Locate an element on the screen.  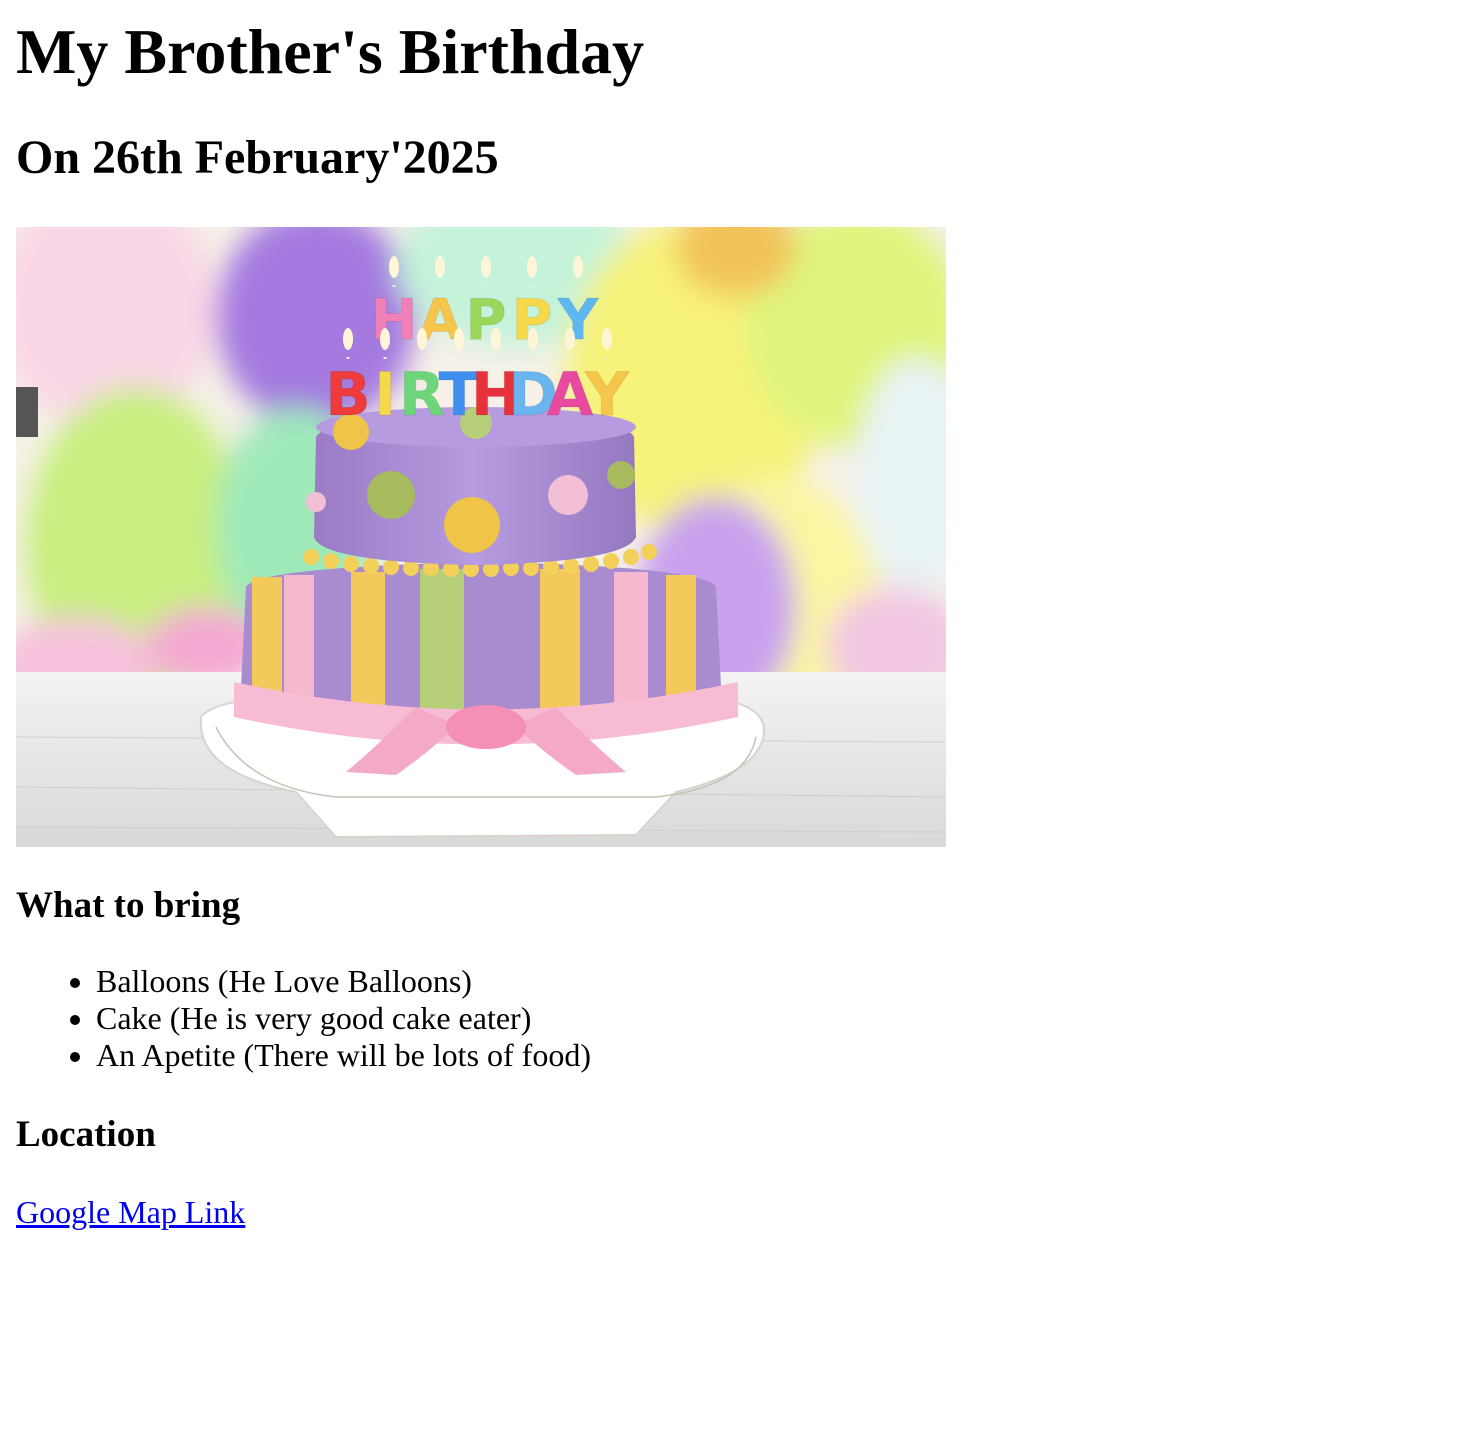
candle-letter: H is located at coordinates (394, 320).